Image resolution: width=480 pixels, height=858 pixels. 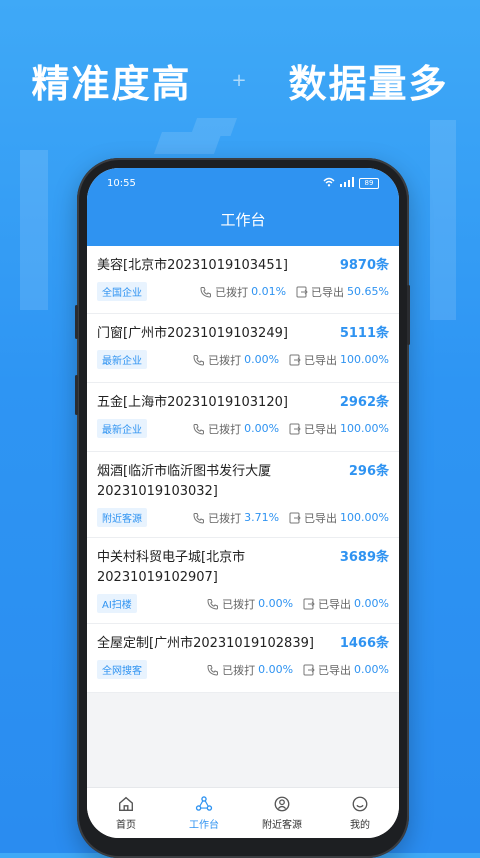 I want to click on list-item-name: 五金[上海市20231019103120], so click(x=192, y=402).